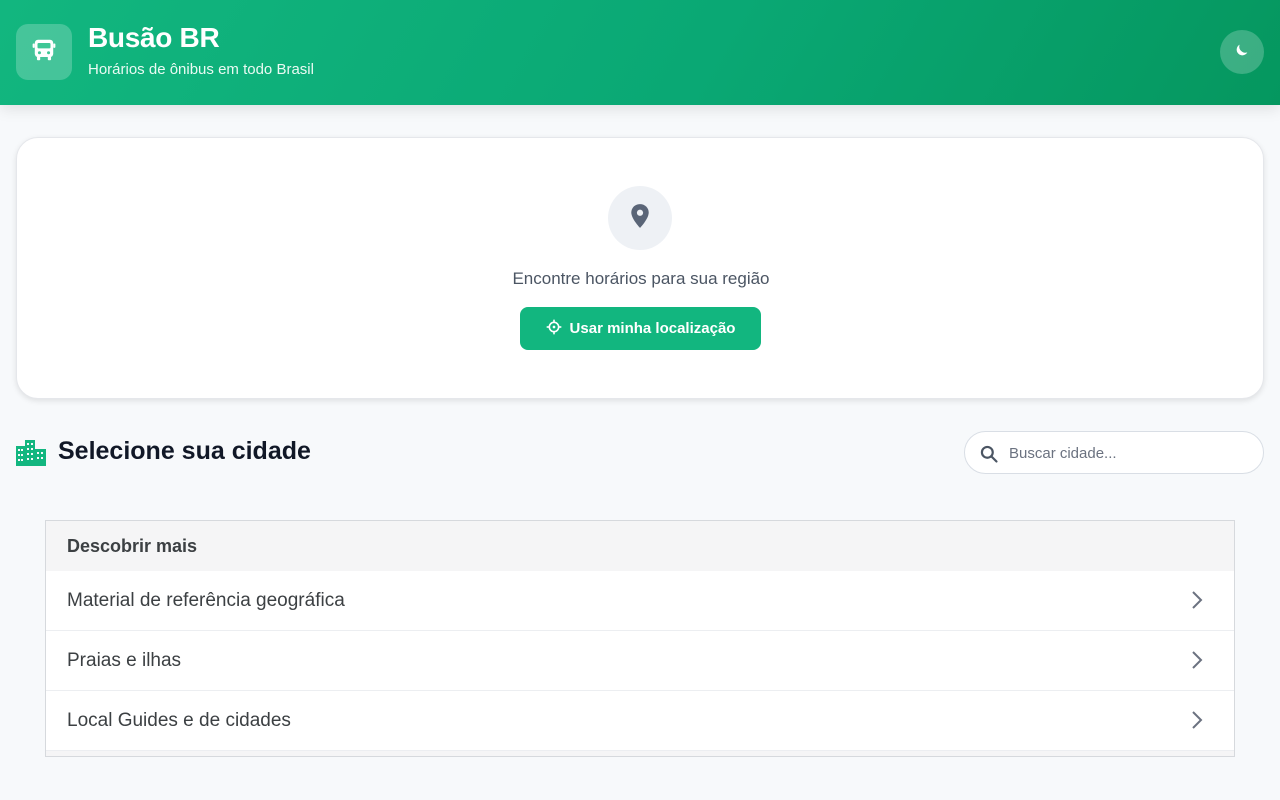 The height and width of the screenshot is (800, 1280). What do you see at coordinates (184, 451) in the screenshot?
I see `section-title: Selecione sua cidade` at bounding box center [184, 451].